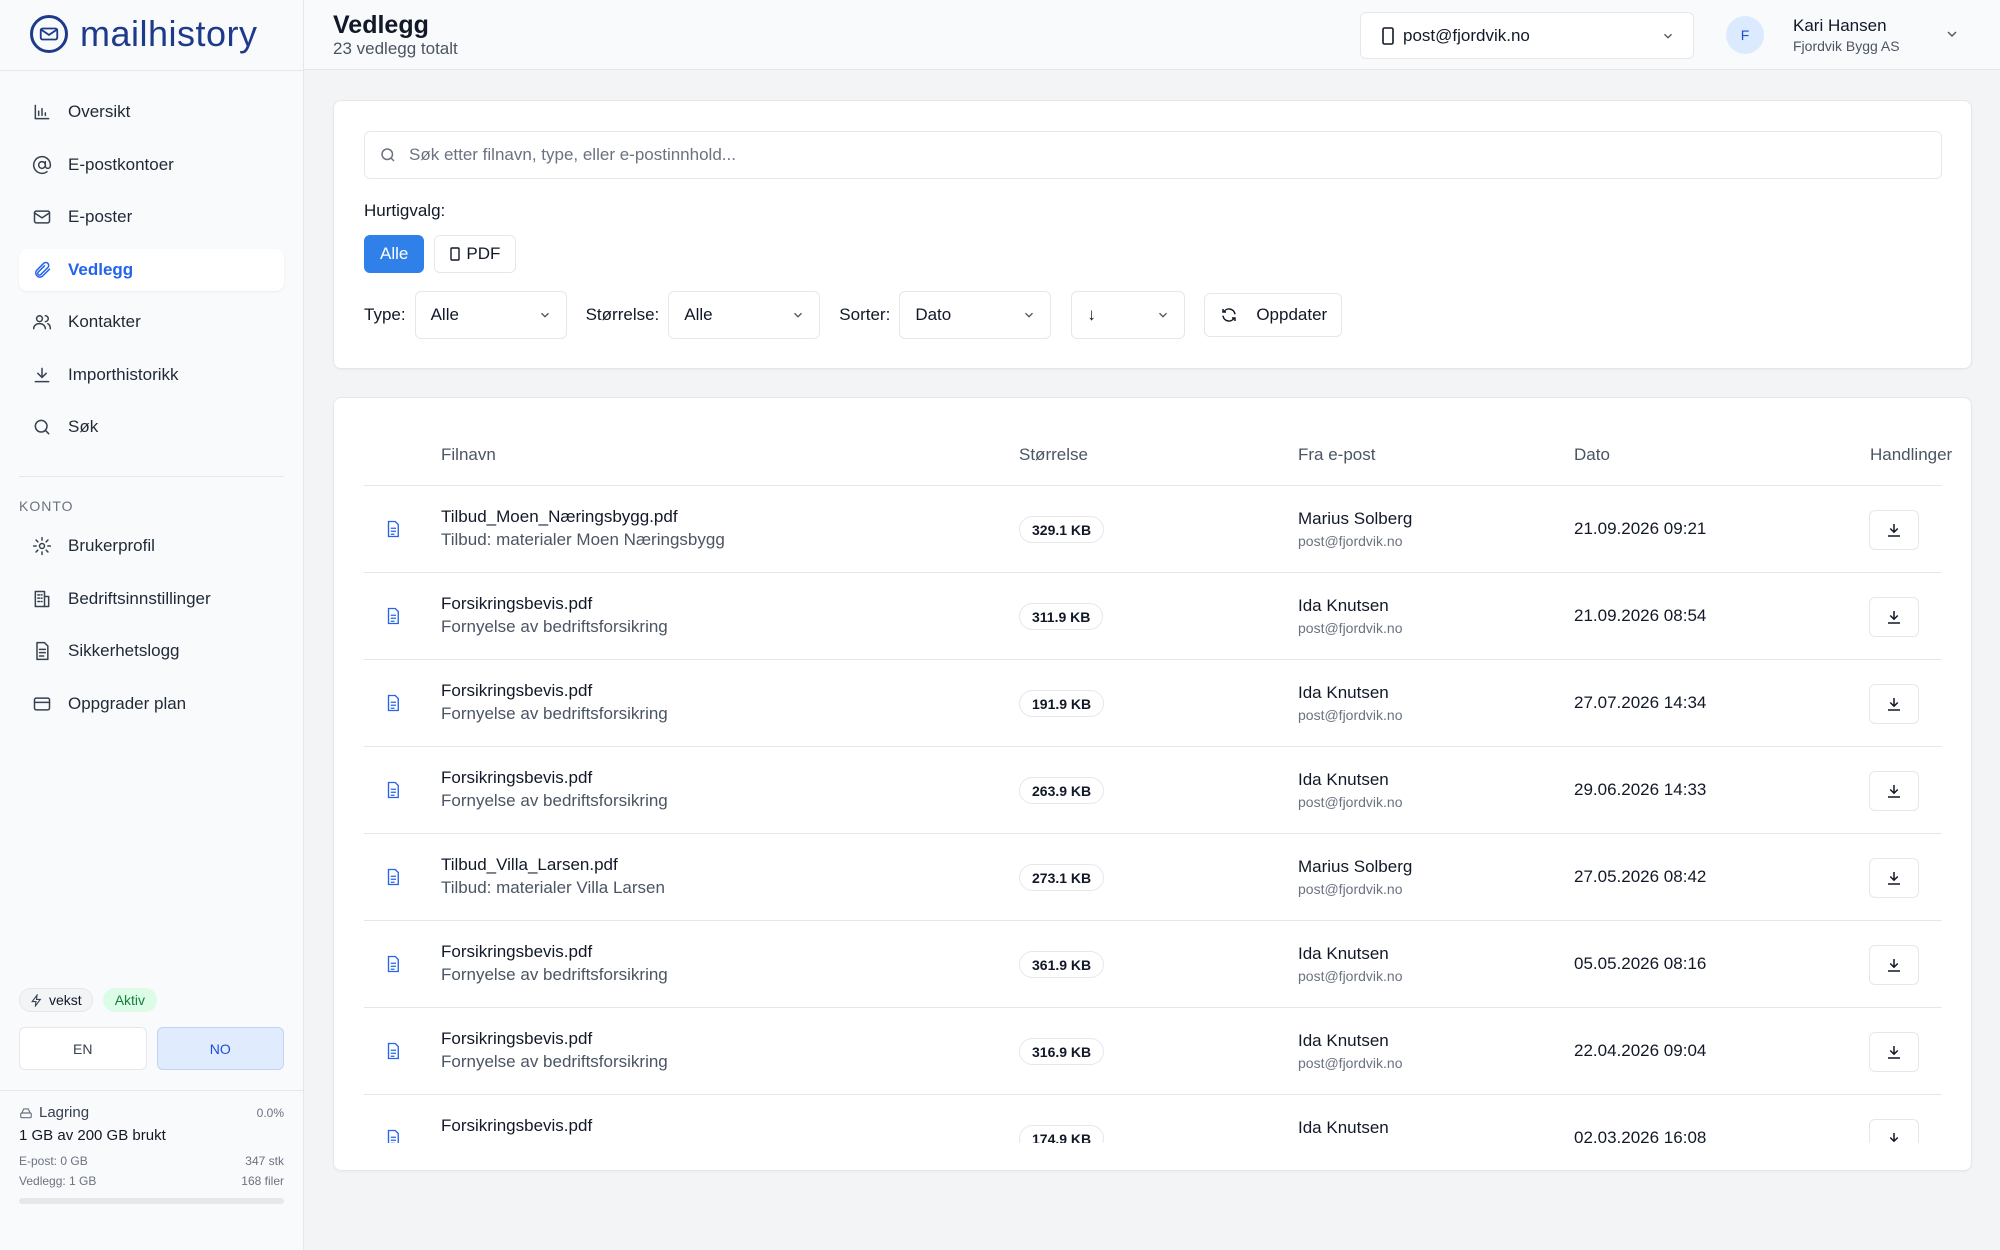 The image size is (2000, 1250). Describe the element at coordinates (111, 545) in the screenshot. I see `sidebar-item-label: Brukerprofil` at that location.